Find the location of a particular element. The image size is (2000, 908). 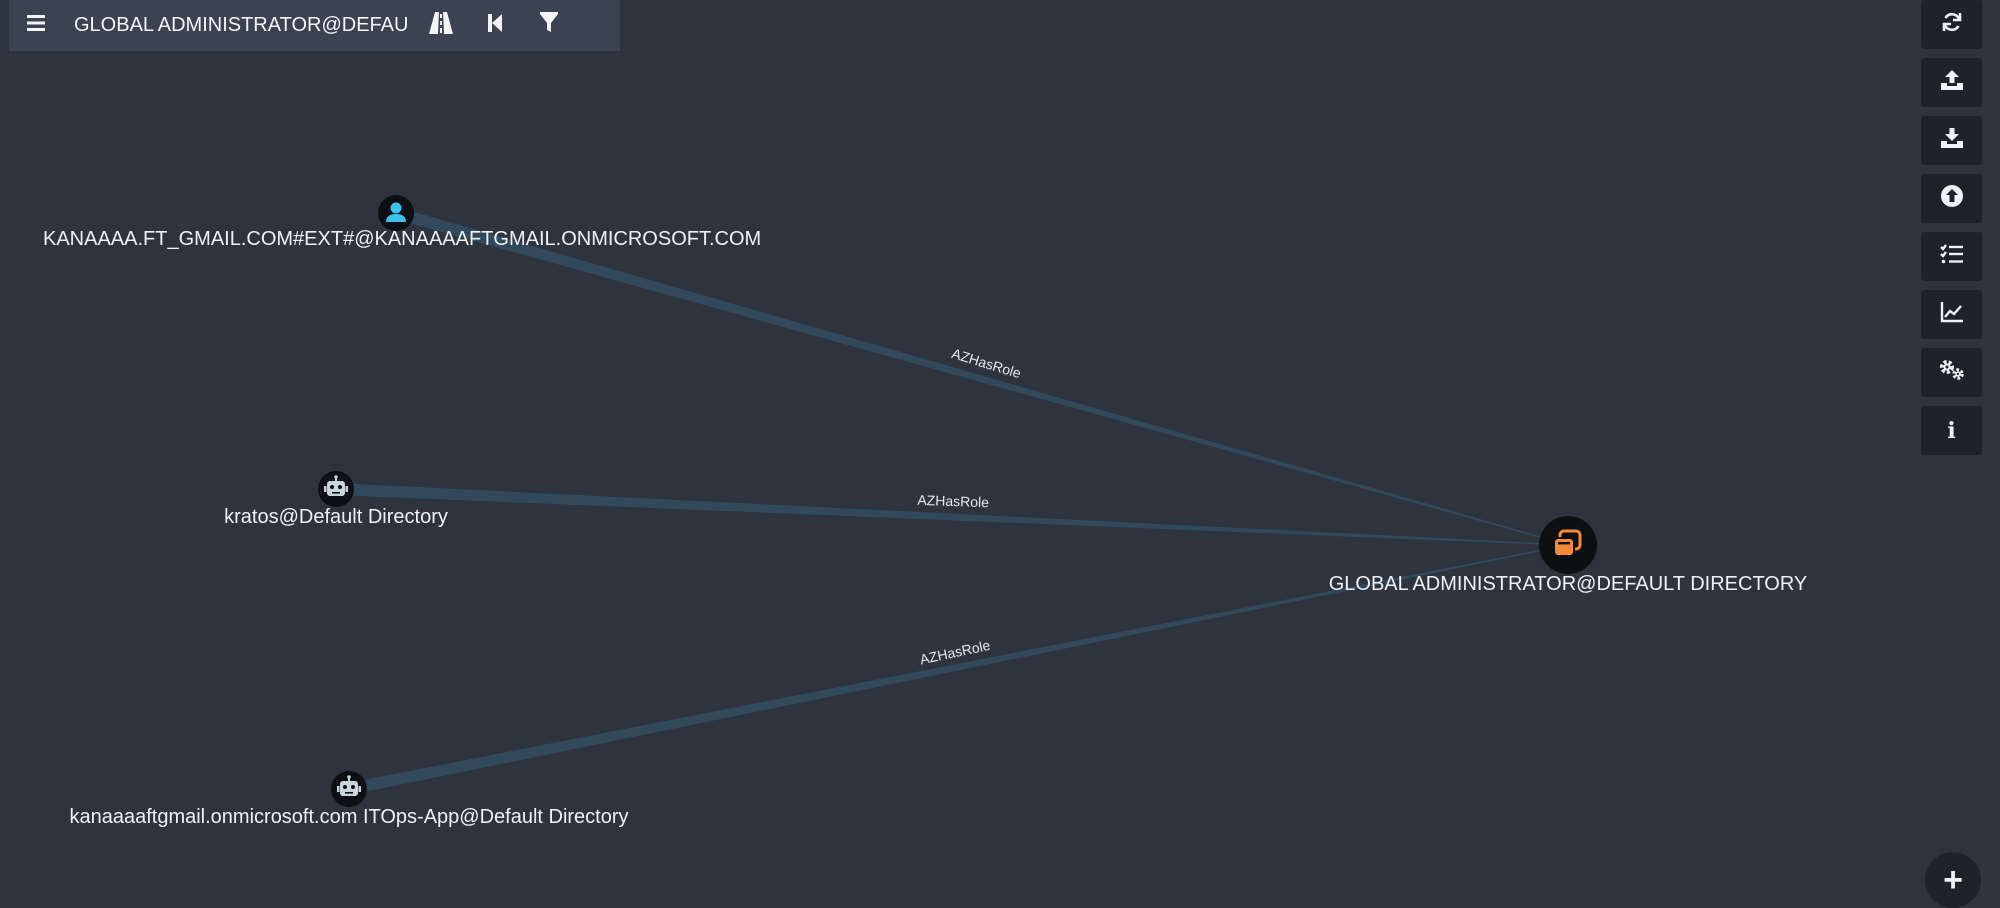

queries-icon is located at coordinates (1951, 256).